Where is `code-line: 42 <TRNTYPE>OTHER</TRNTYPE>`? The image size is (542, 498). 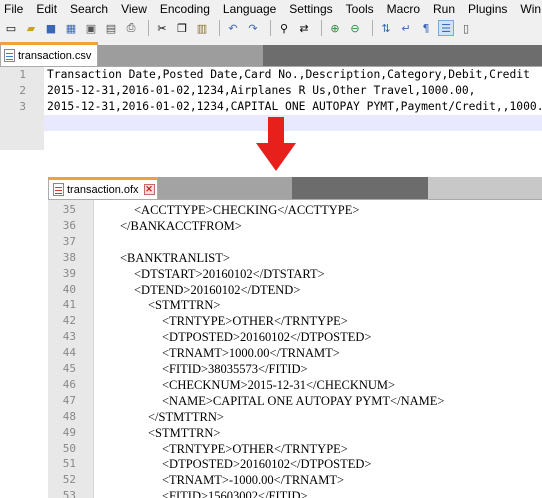
code-line: 42 <TRNTYPE>OTHER</TRNTYPE> is located at coordinates (295, 321).